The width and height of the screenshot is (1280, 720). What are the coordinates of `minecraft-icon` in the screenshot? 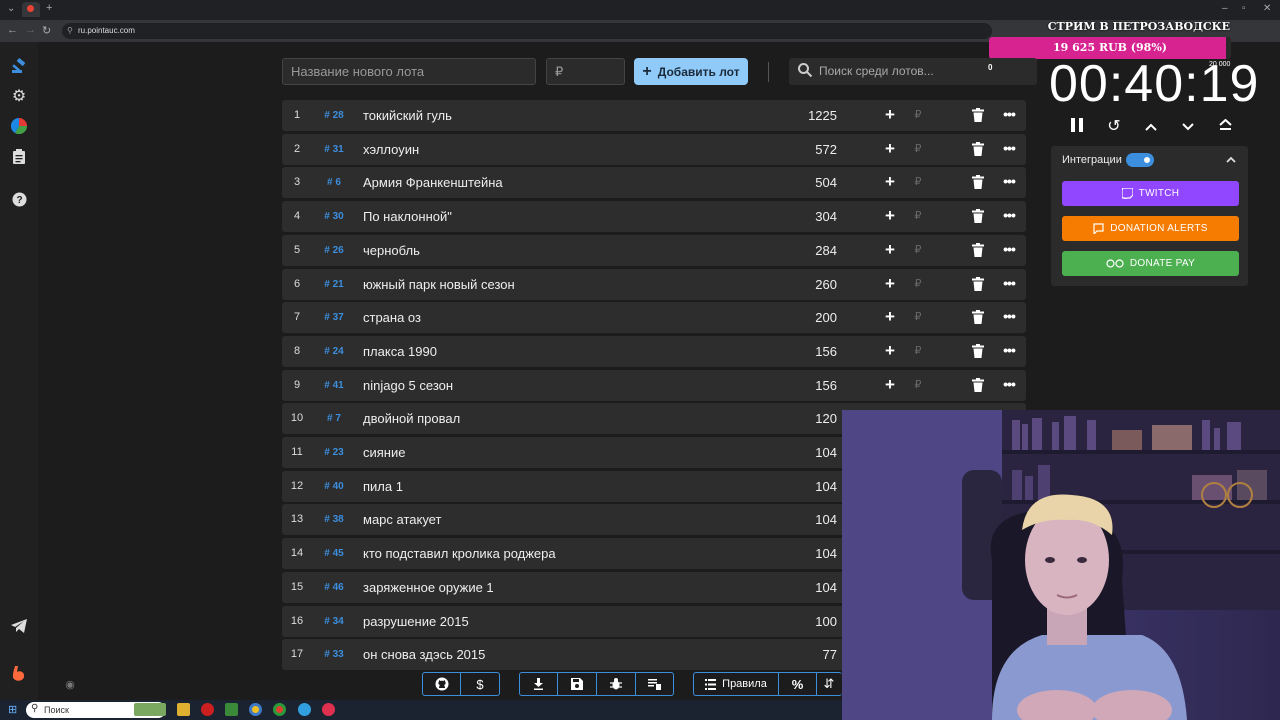 It's located at (231, 709).